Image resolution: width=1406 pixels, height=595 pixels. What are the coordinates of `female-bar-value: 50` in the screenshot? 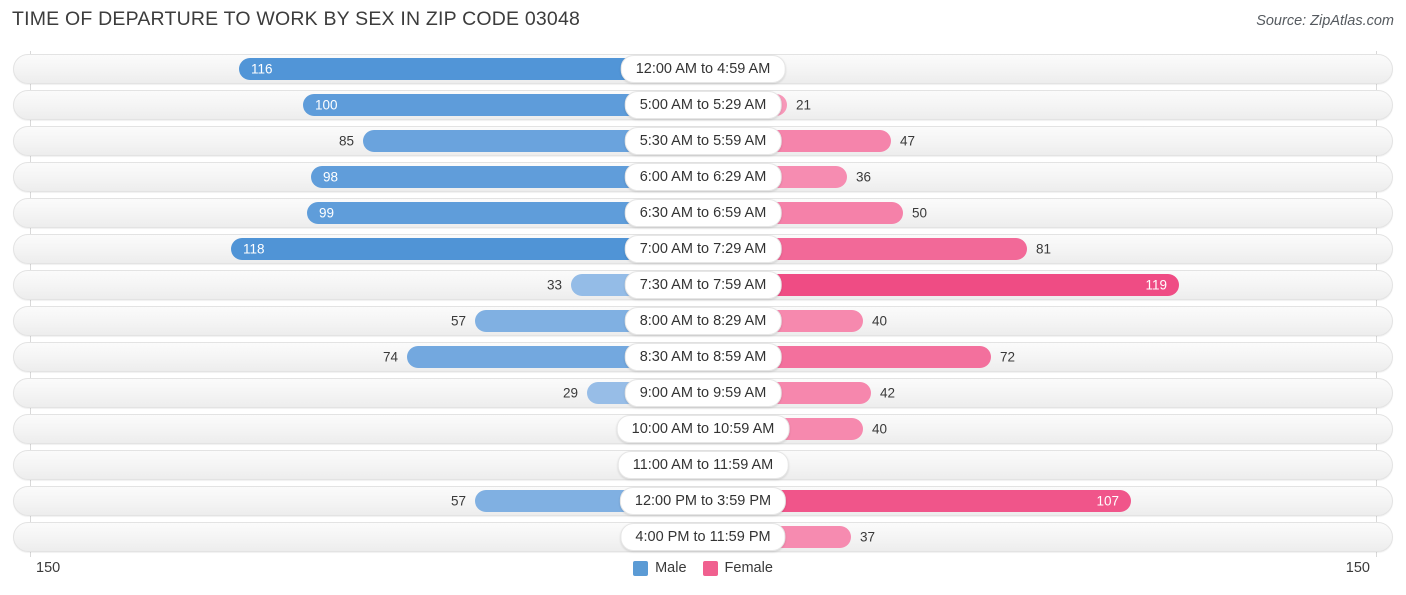 It's located at (920, 213).